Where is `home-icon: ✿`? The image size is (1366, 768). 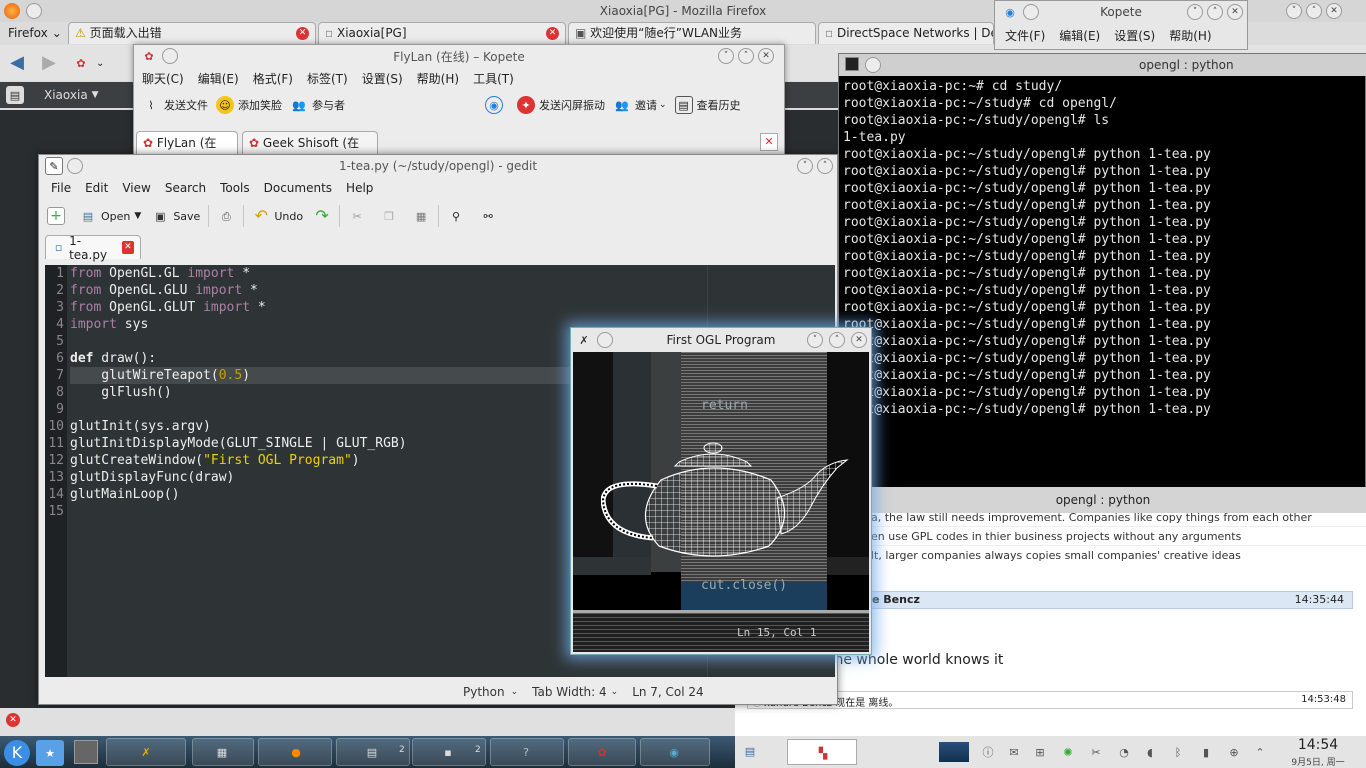
home-icon: ✿ is located at coordinates (81, 63).